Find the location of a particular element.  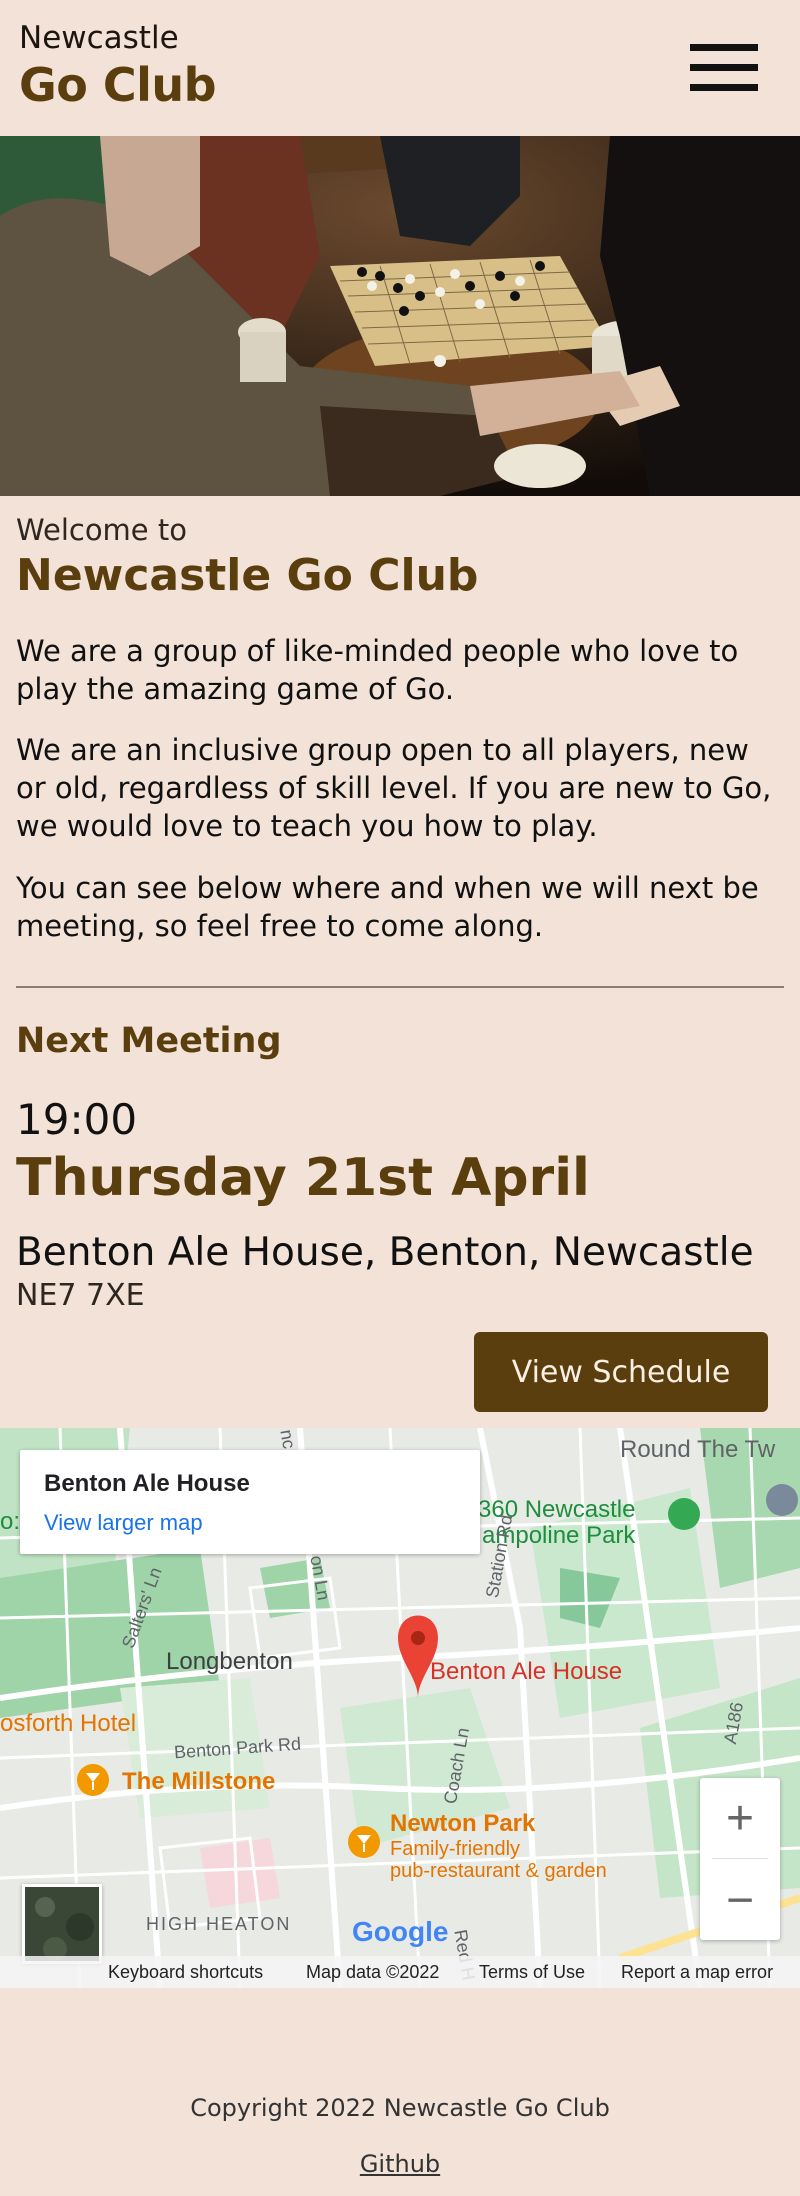

map-data-text: Map data ©2022 is located at coordinates (373, 1972).